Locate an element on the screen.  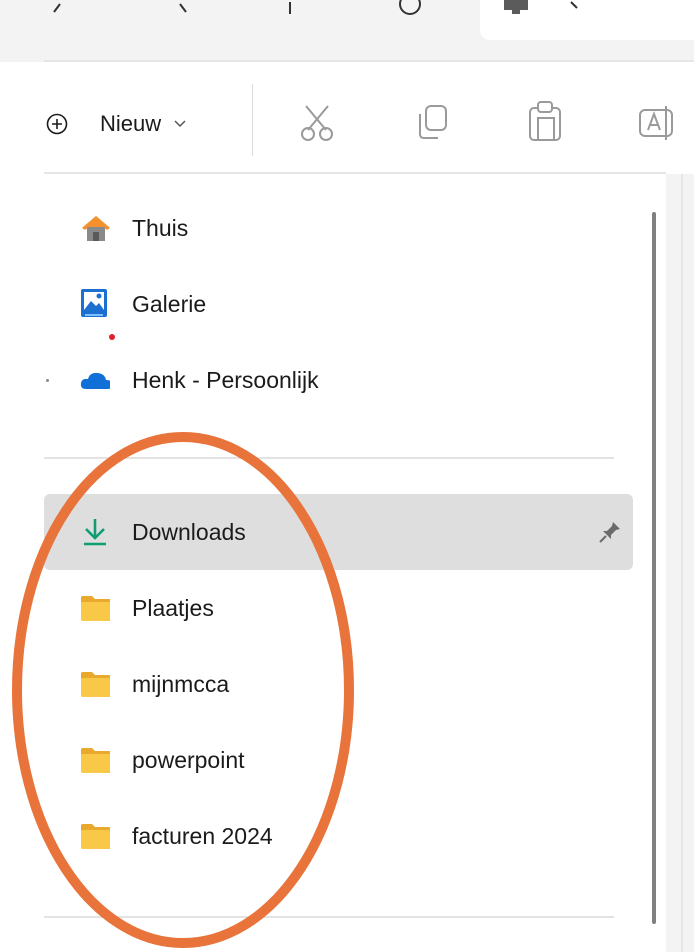
paste-button is located at coordinates (546, 122).